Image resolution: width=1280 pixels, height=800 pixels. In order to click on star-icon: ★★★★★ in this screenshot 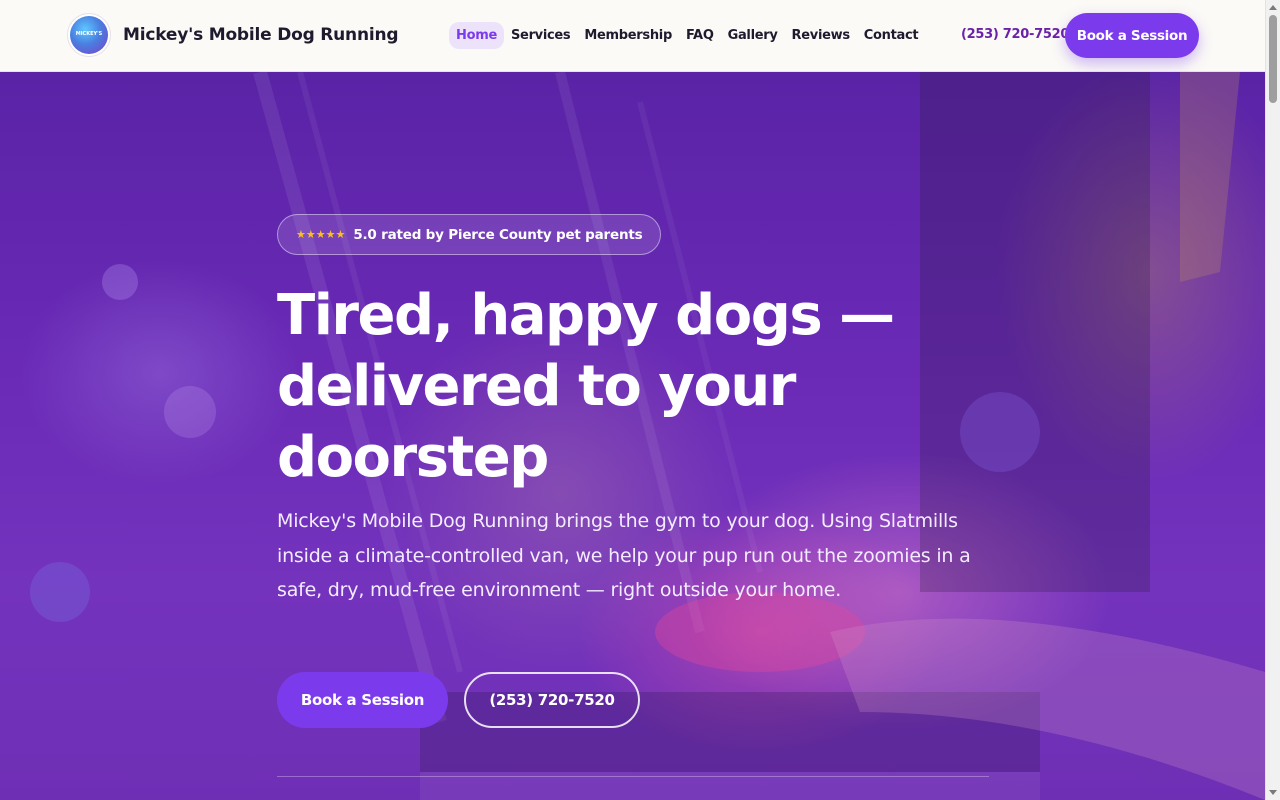, I will do `click(321, 234)`.